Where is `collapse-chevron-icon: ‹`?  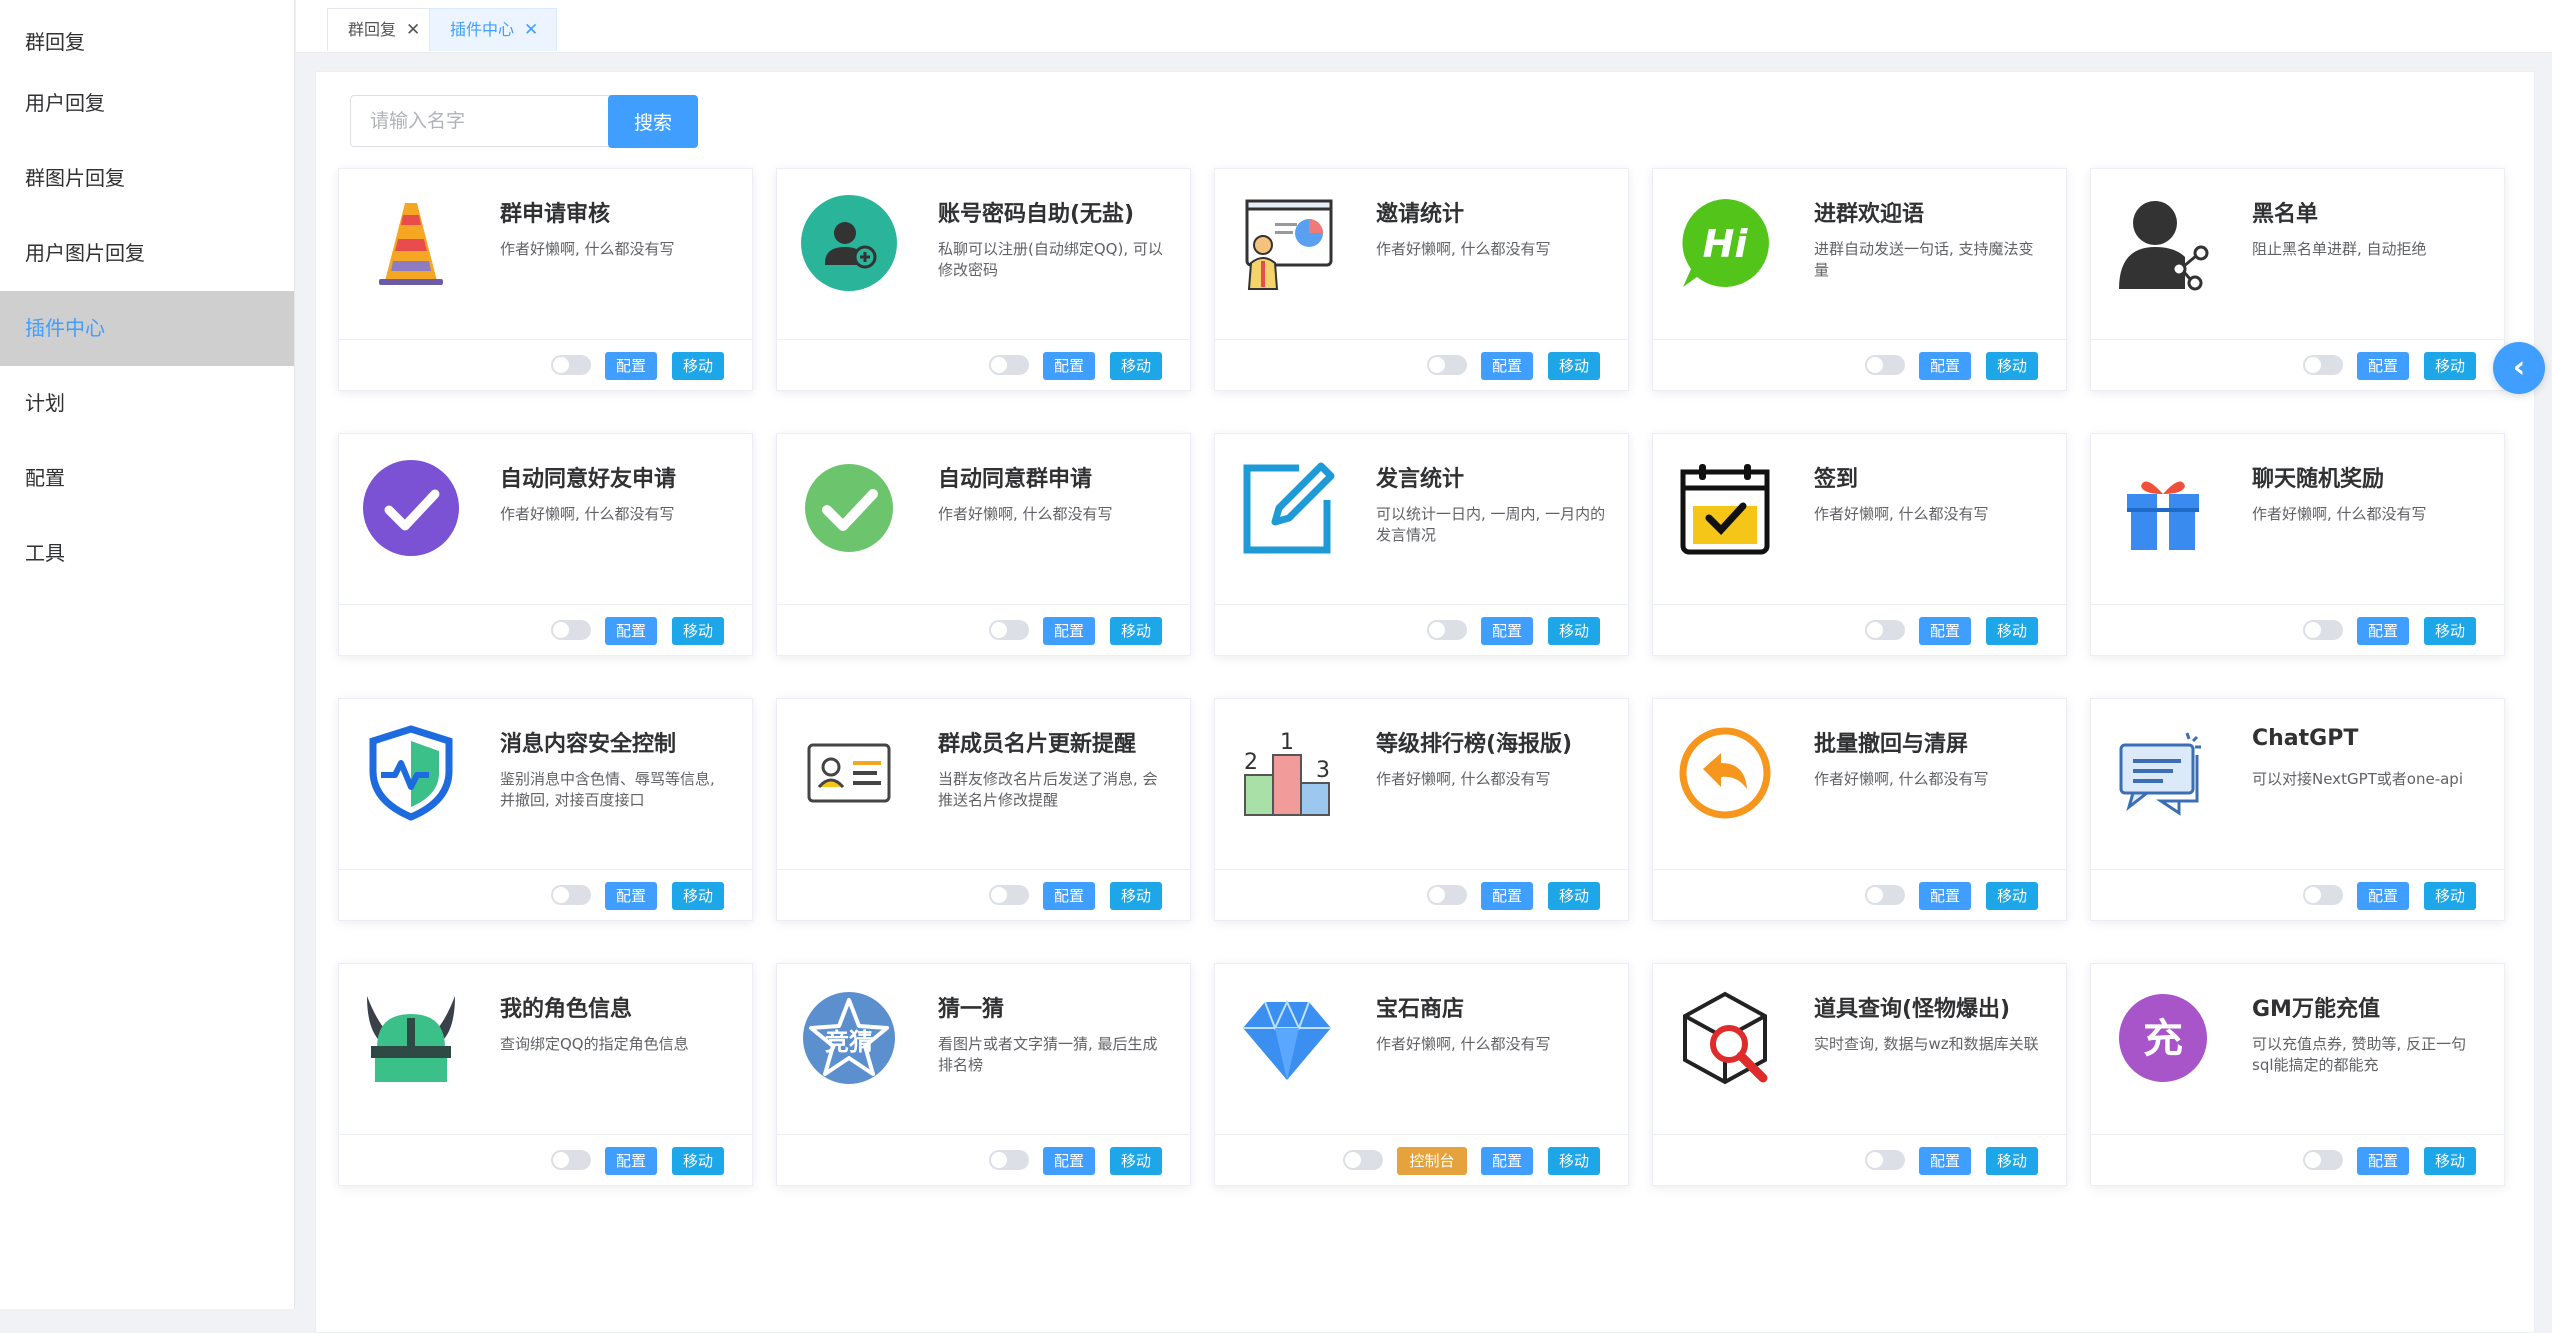
collapse-chevron-icon: ‹ is located at coordinates (2519, 368).